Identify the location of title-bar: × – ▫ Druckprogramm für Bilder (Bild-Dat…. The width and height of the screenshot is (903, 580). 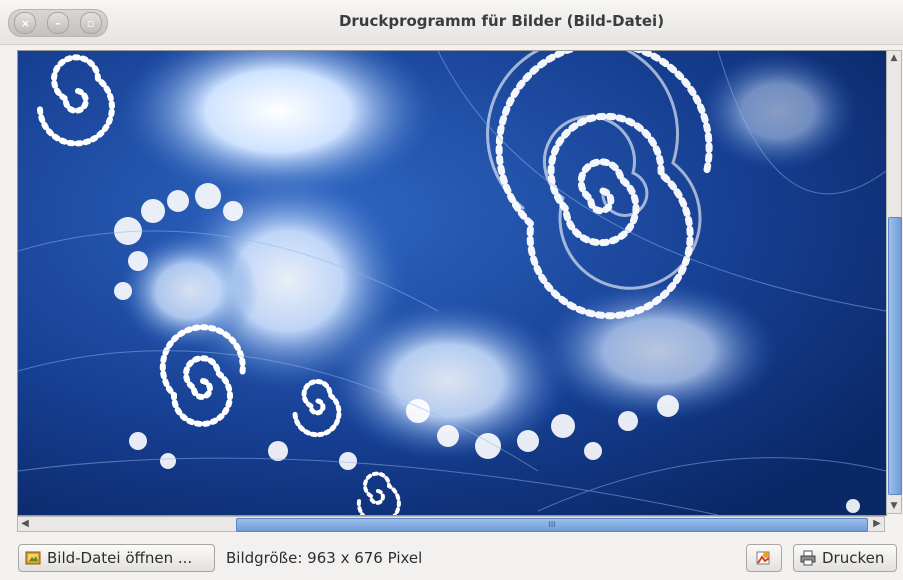
(451, 22).